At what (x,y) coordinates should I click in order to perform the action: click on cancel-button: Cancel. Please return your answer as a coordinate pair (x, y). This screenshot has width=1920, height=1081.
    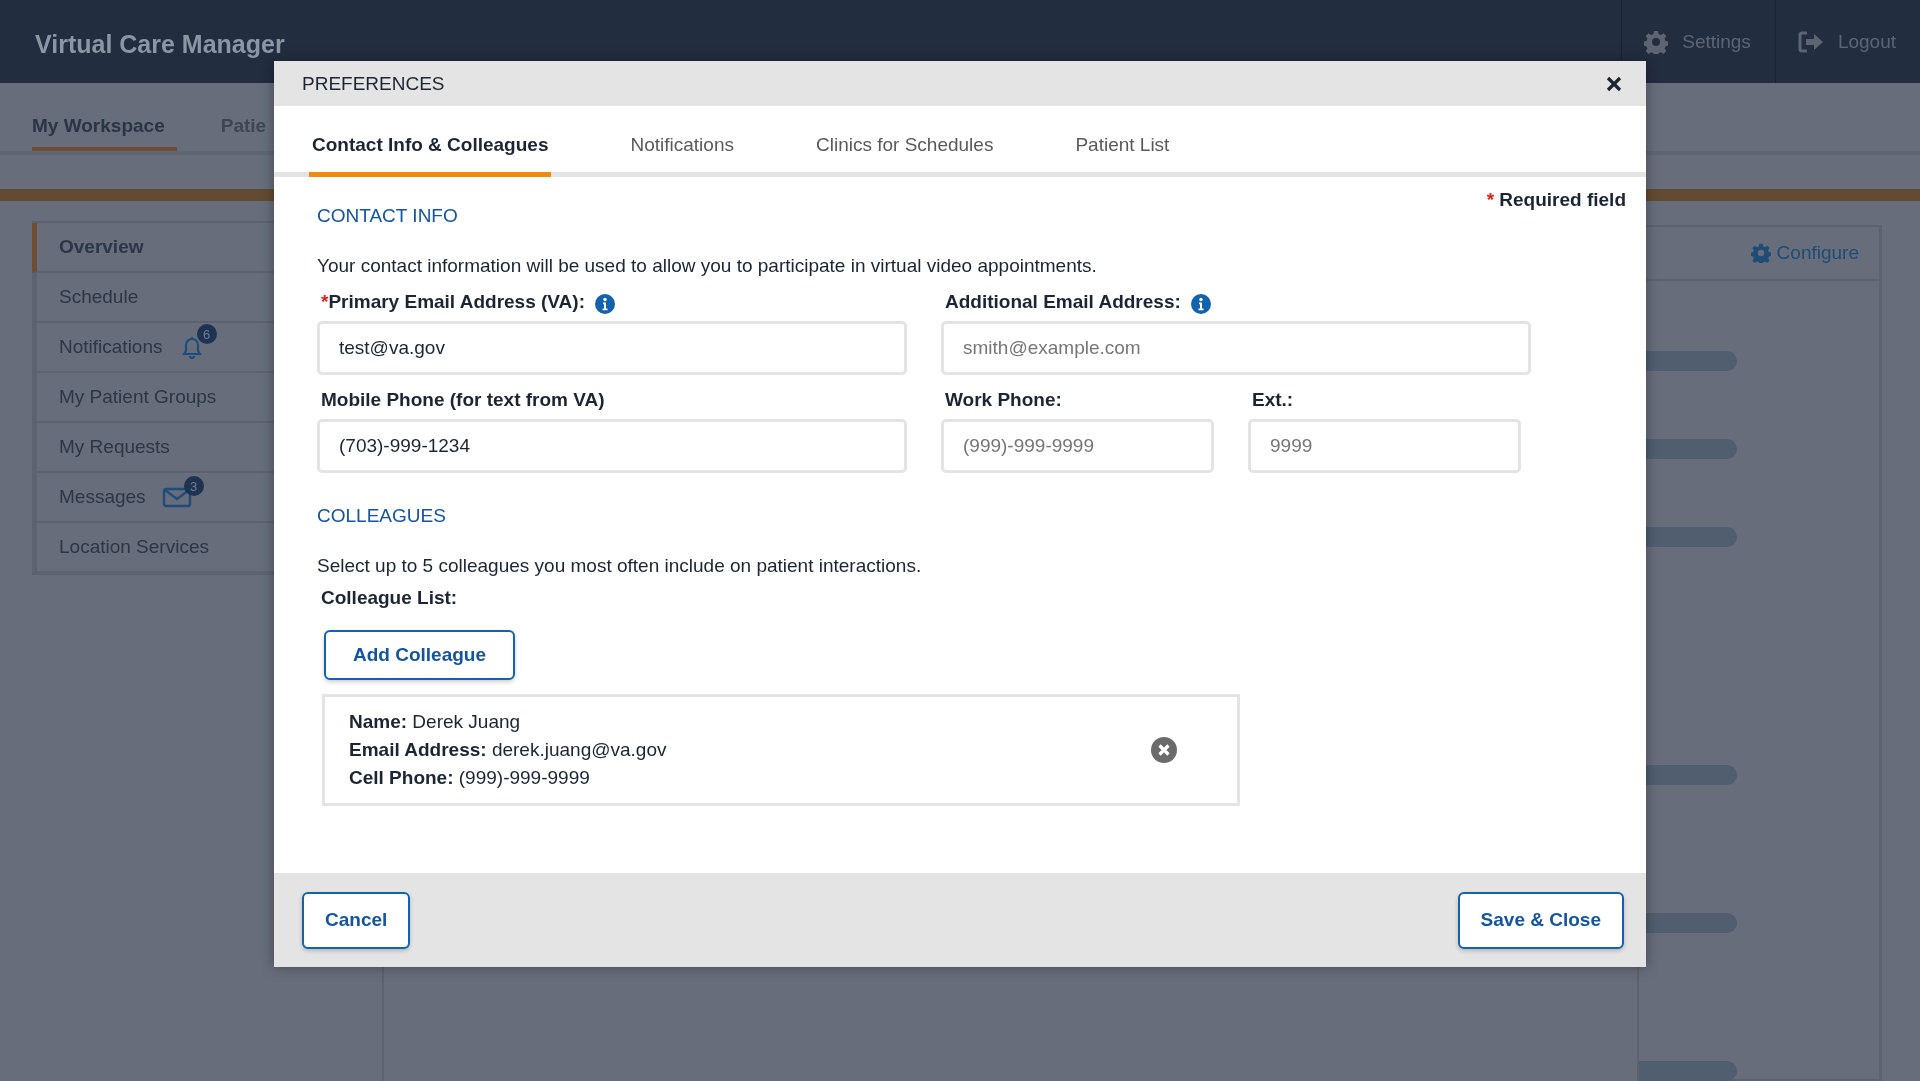
    Looking at the image, I should click on (356, 920).